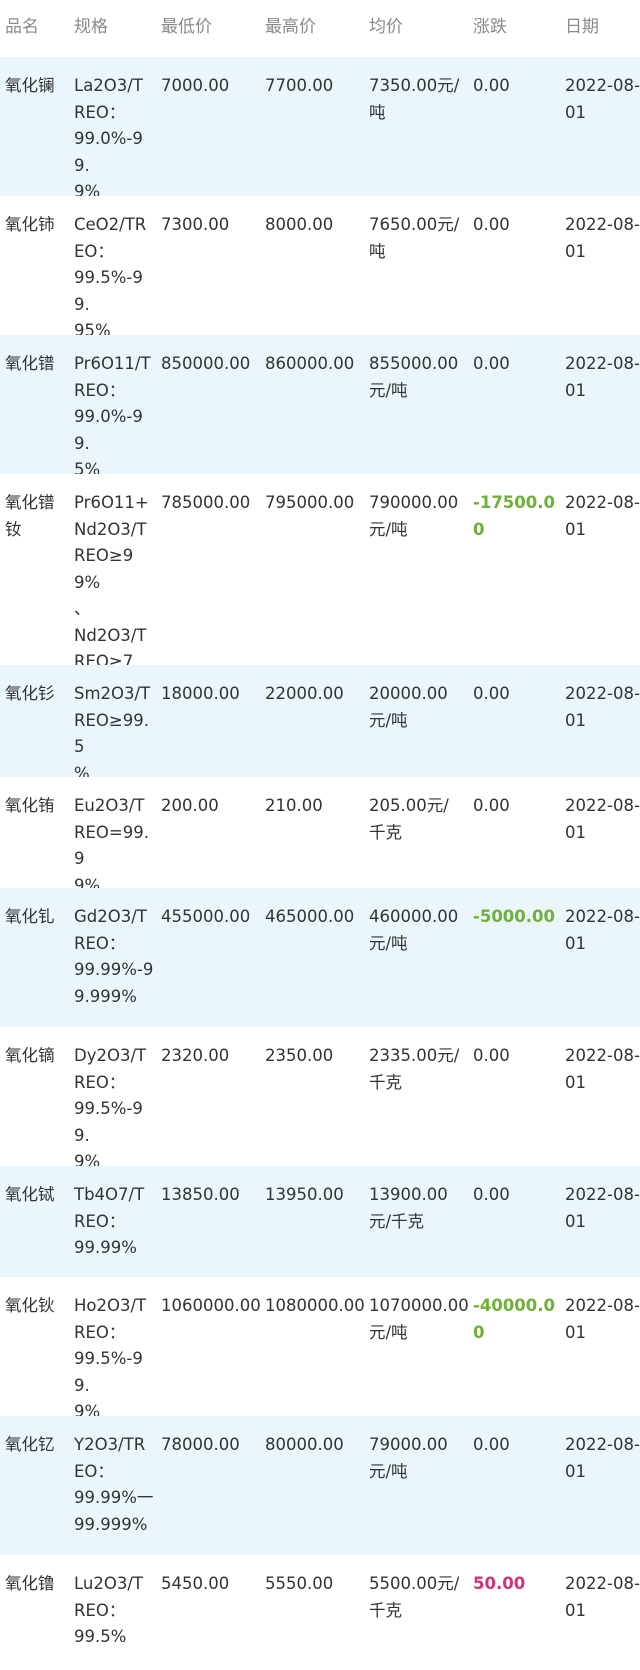  I want to click on product-name: 氧化镨, so click(30, 363).